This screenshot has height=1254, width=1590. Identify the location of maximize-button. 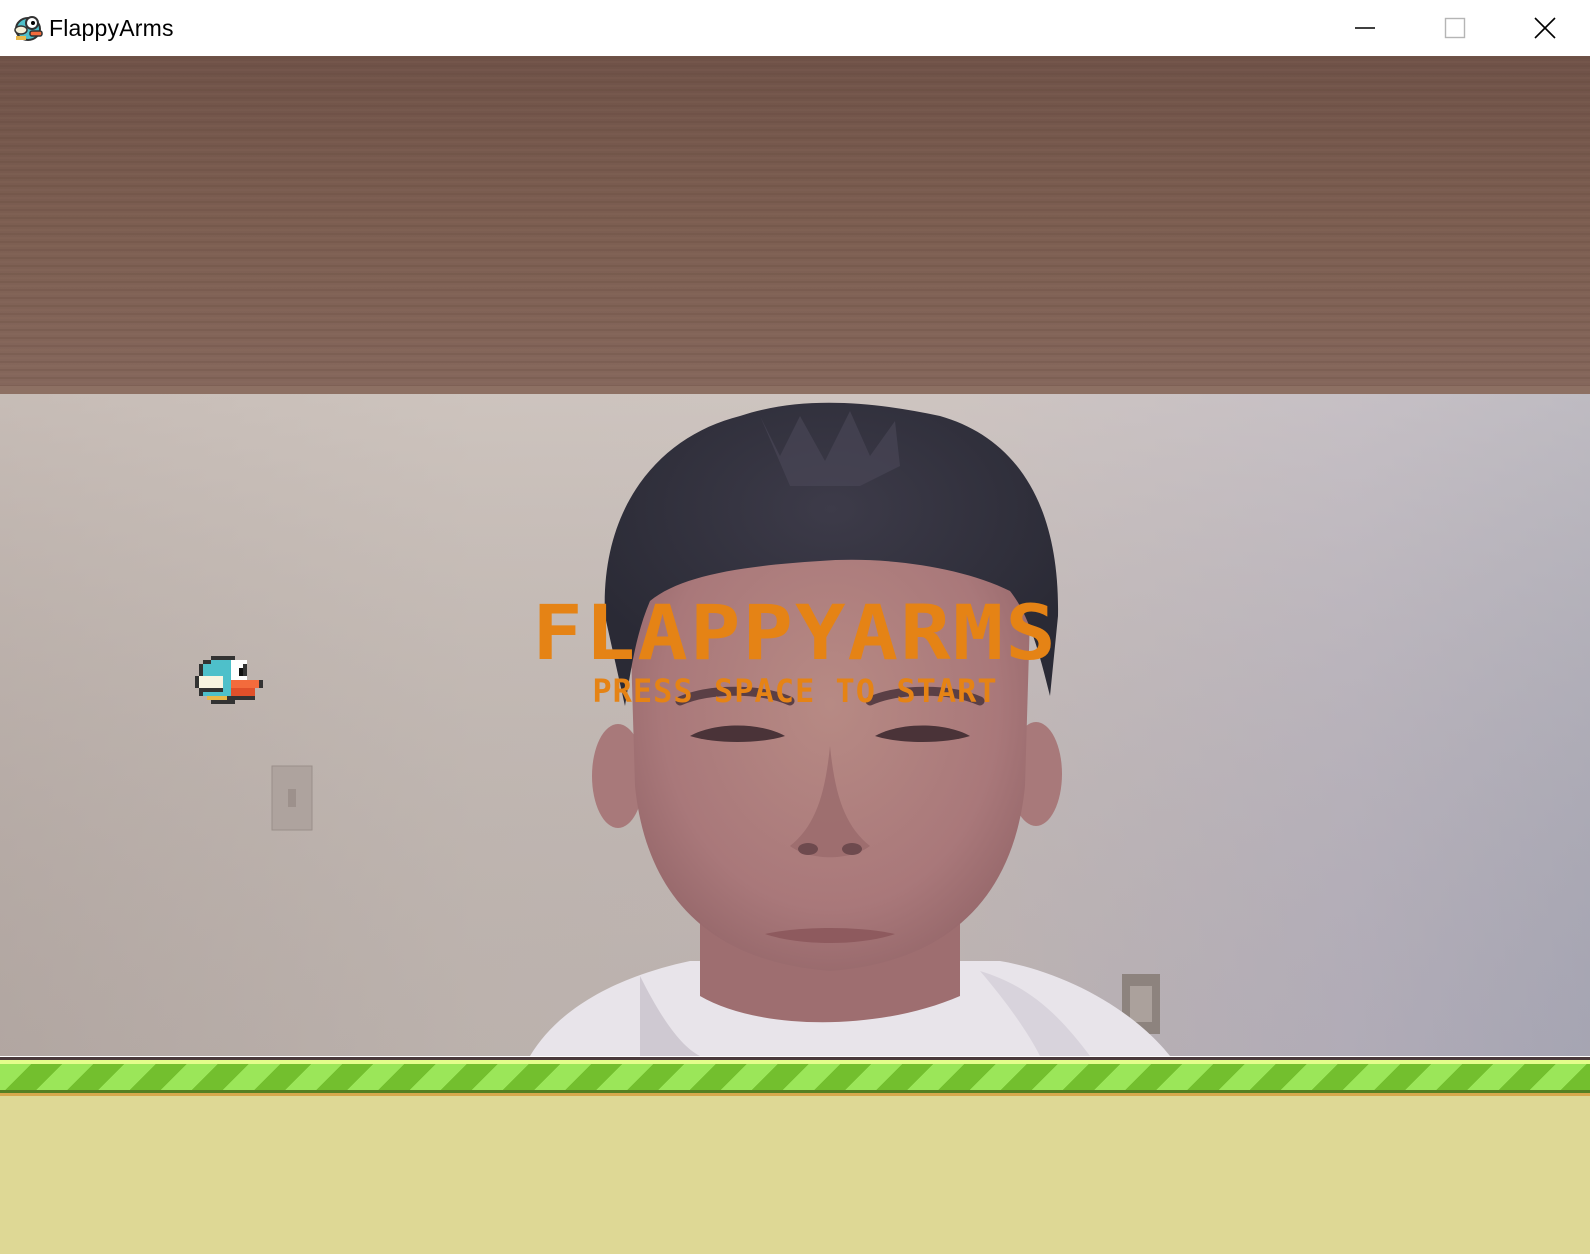
(1455, 28).